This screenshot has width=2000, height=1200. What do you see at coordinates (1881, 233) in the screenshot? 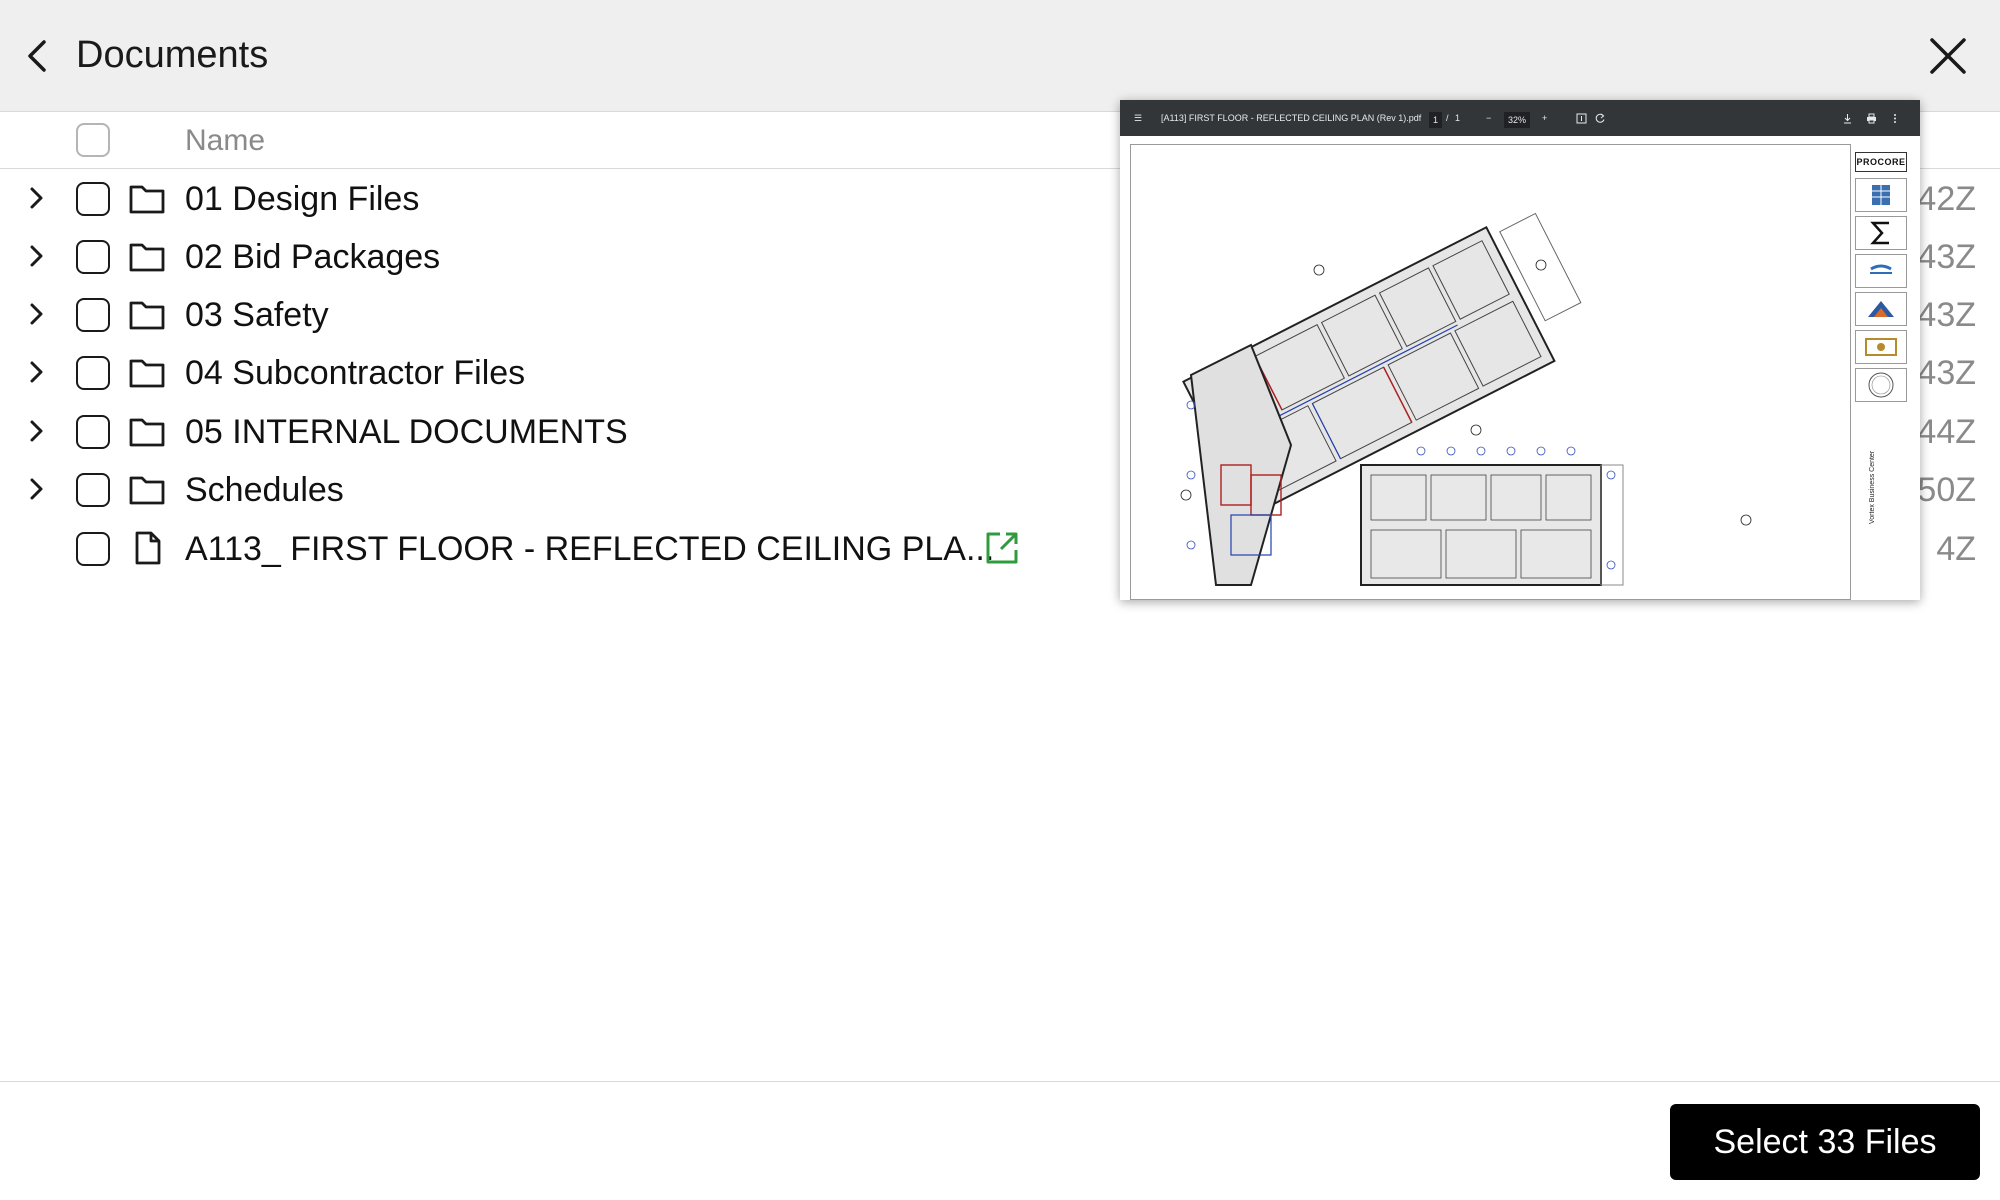
I see `sigma-logo-icon` at bounding box center [1881, 233].